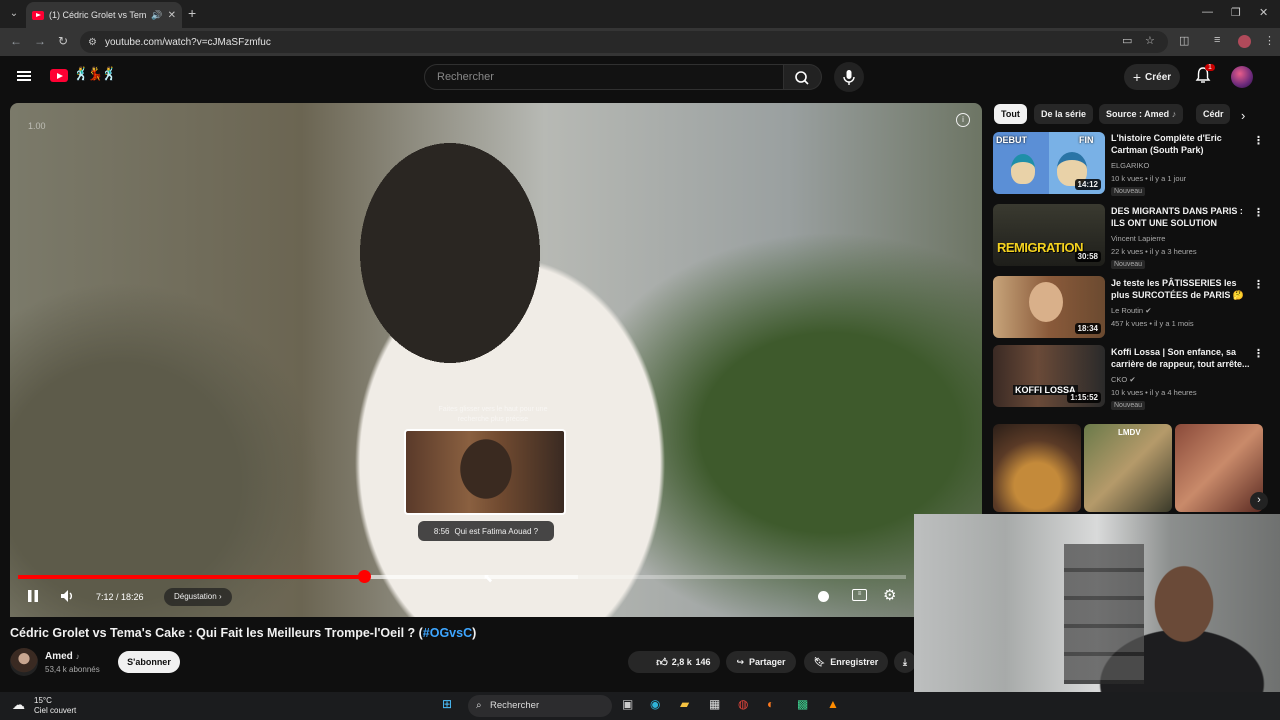  What do you see at coordinates (447, 633) in the screenshot?
I see `video-hashtag-link: #OGvsC` at bounding box center [447, 633].